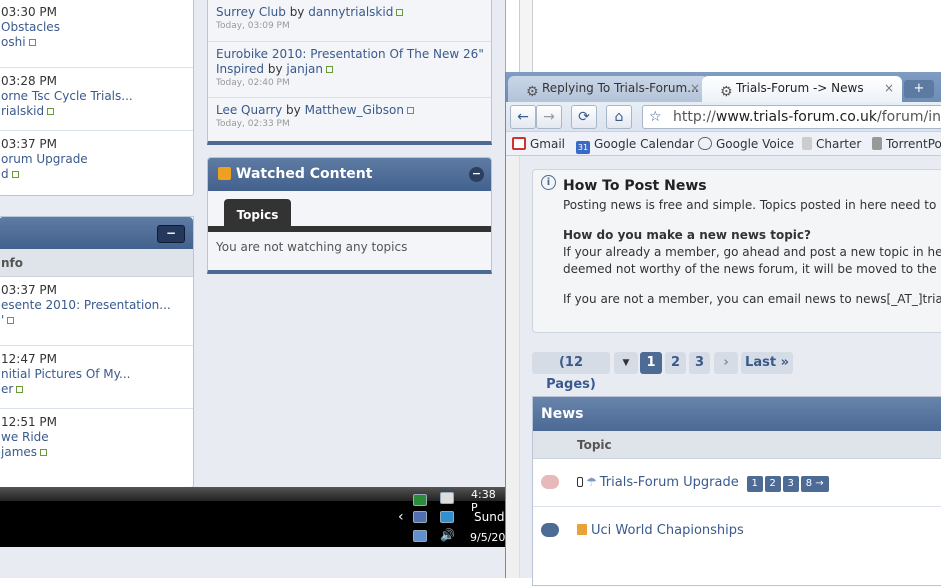 The image size is (941, 586). Describe the element at coordinates (420, 500) in the screenshot. I see `network-icon` at that location.